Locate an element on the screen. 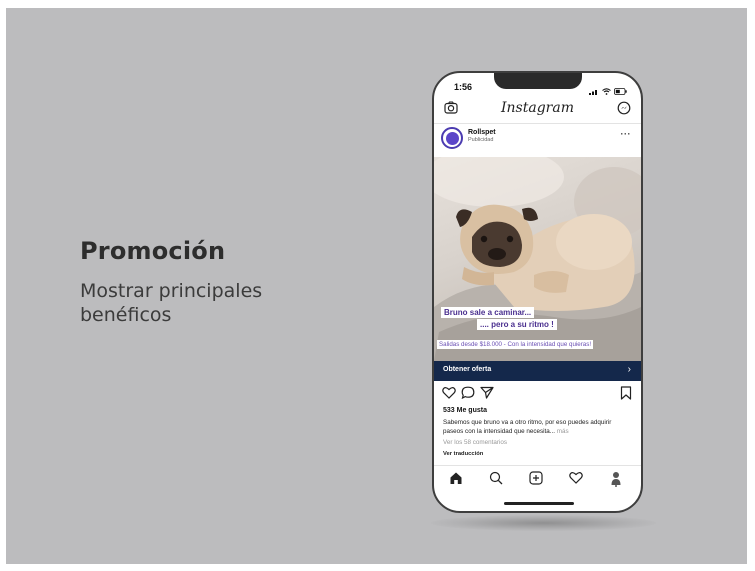 This screenshot has width=755, height=571. header-divider is located at coordinates (537, 123).